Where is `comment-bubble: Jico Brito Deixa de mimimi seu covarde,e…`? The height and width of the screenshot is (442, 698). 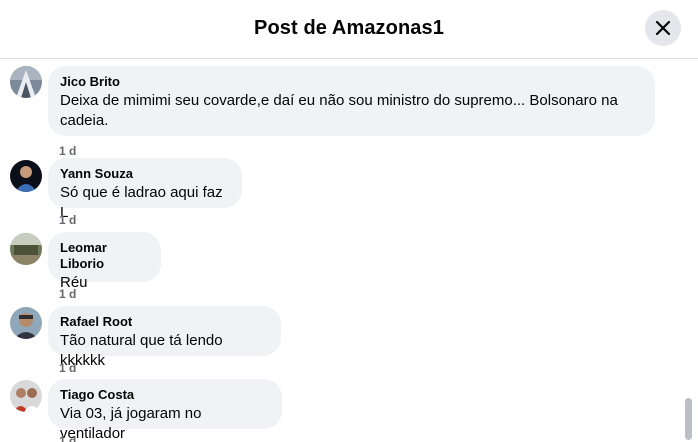
comment-bubble: Jico Brito Deixa de mimimi seu covarde,e… is located at coordinates (351, 101).